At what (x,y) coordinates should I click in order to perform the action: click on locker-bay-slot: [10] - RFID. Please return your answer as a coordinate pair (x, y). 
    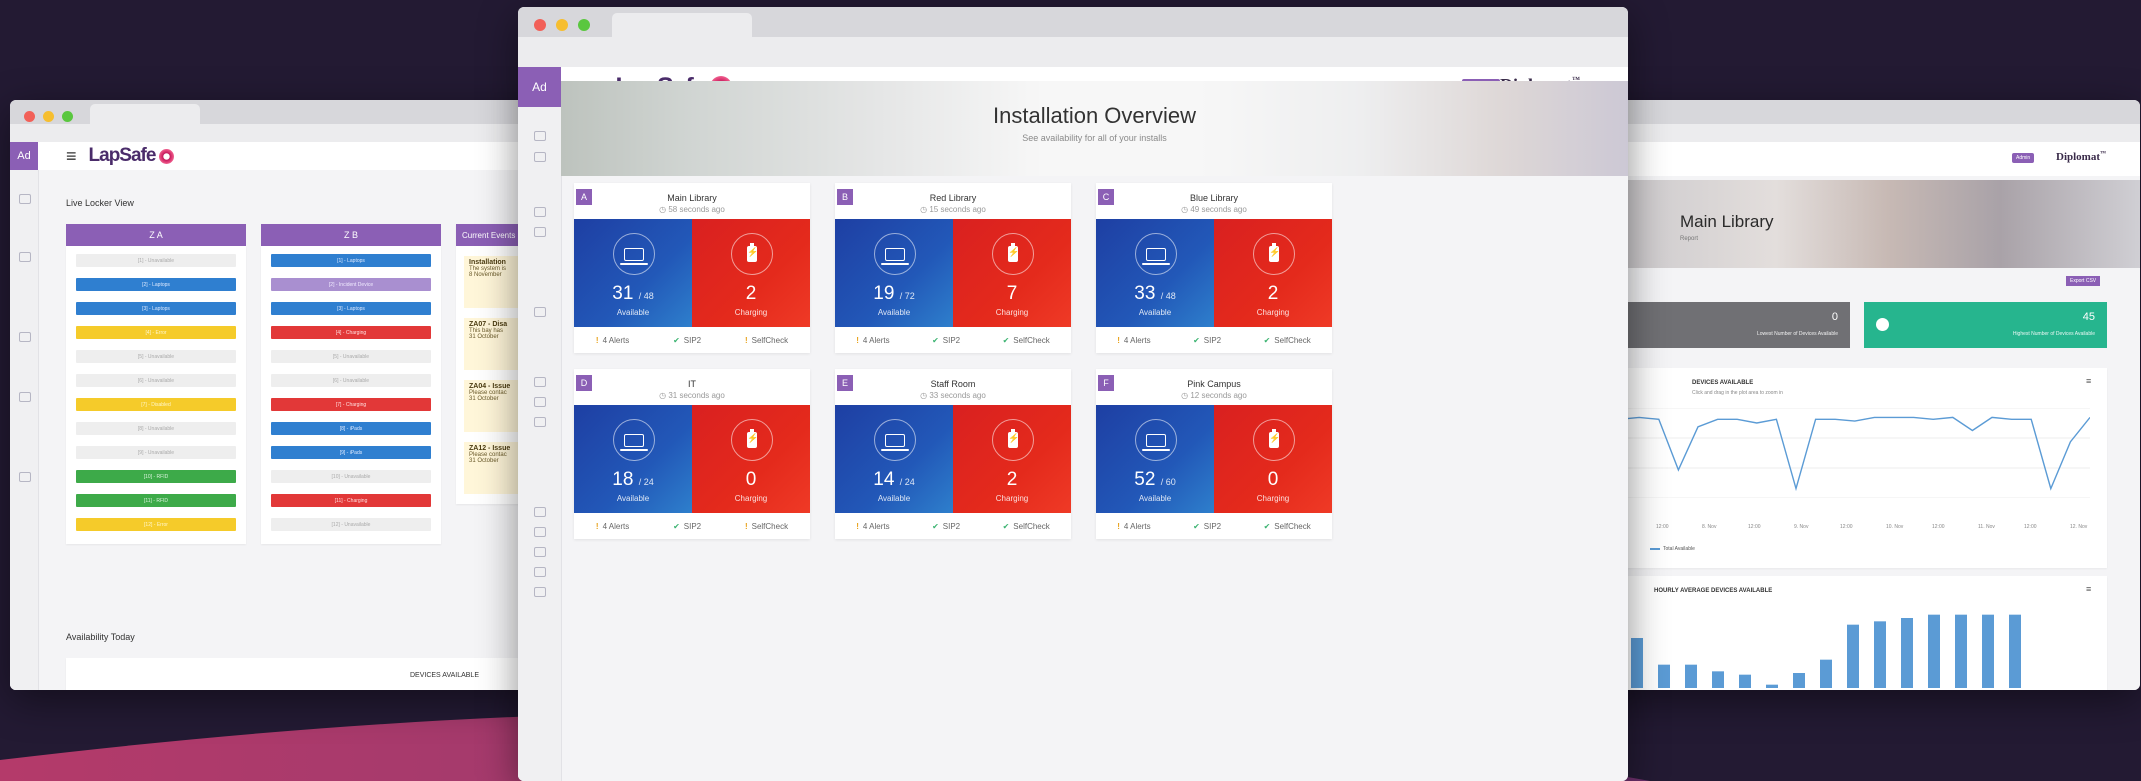
    Looking at the image, I should click on (156, 476).